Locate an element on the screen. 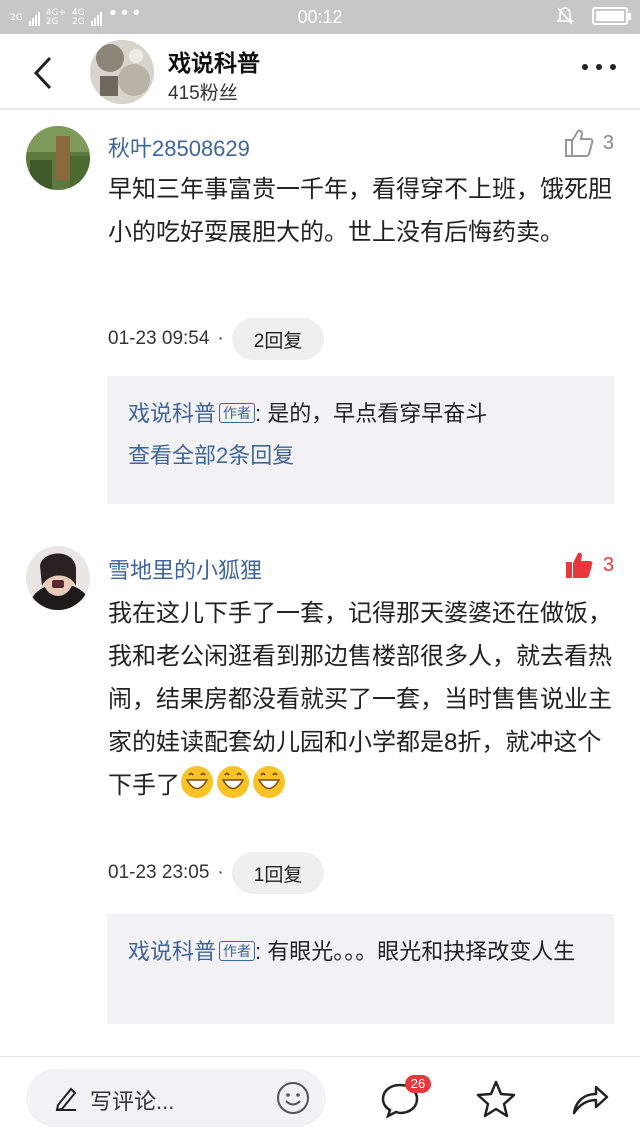 The height and width of the screenshot is (1138, 640). status-bar: 2G 4G+ 2G 4G 2G ••• 00:12 is located at coordinates (320, 17).